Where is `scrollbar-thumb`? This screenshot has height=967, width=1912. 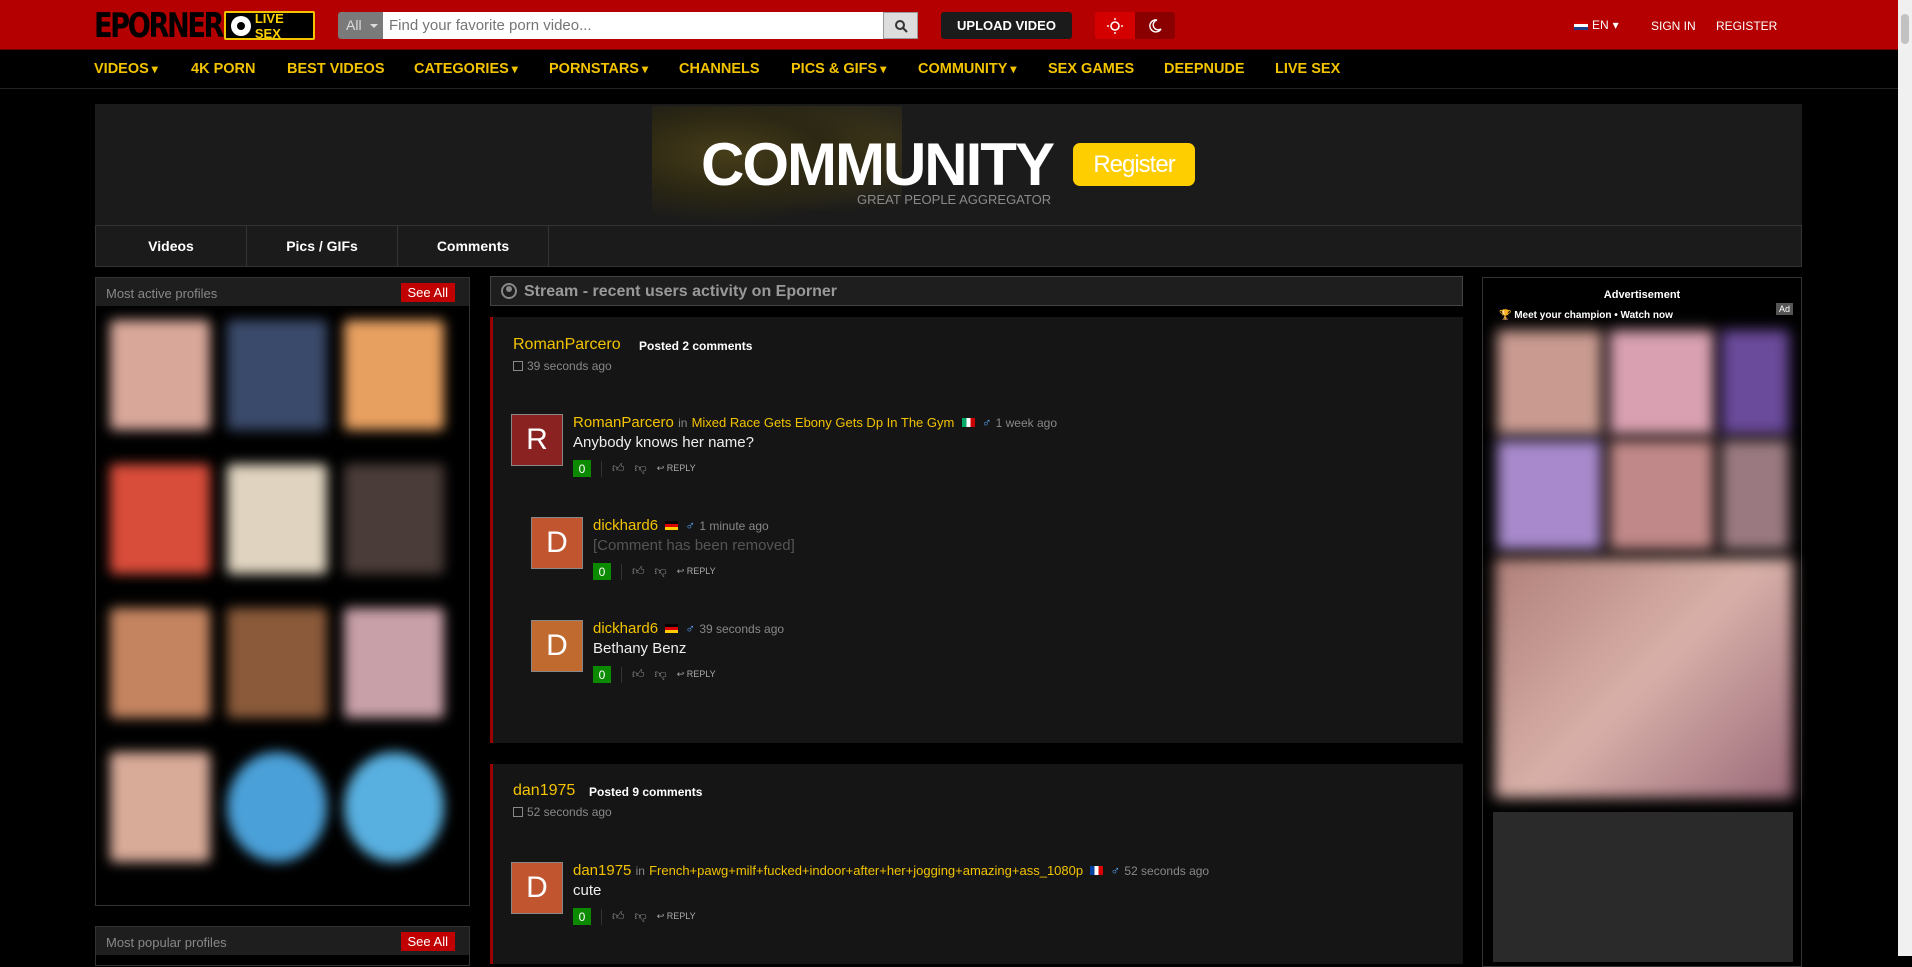
scrollbar-thumb is located at coordinates (1905, 29).